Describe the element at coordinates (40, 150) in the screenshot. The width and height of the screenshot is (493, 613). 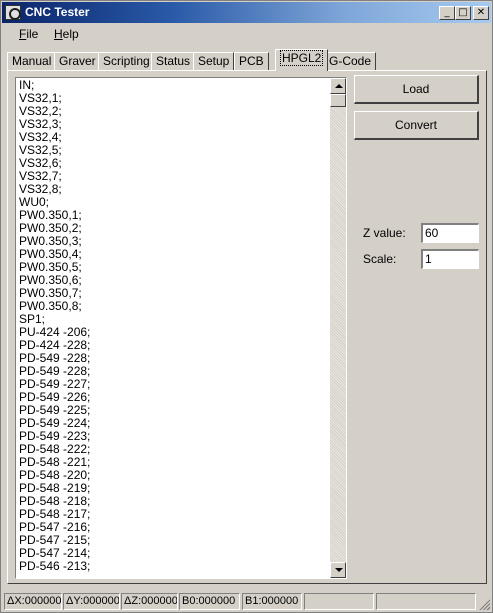
I see `hpgl-line: VS32,5;` at that location.